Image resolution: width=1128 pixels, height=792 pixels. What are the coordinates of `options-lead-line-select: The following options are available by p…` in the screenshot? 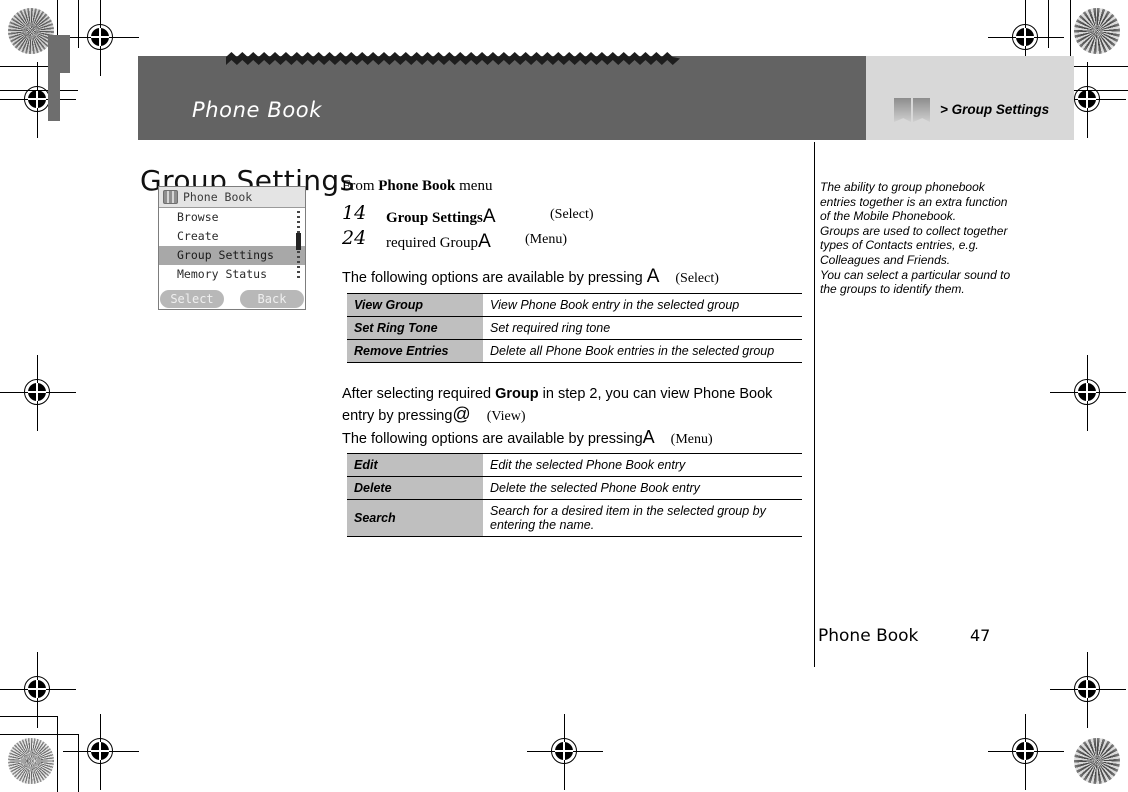 It's located at (530, 277).